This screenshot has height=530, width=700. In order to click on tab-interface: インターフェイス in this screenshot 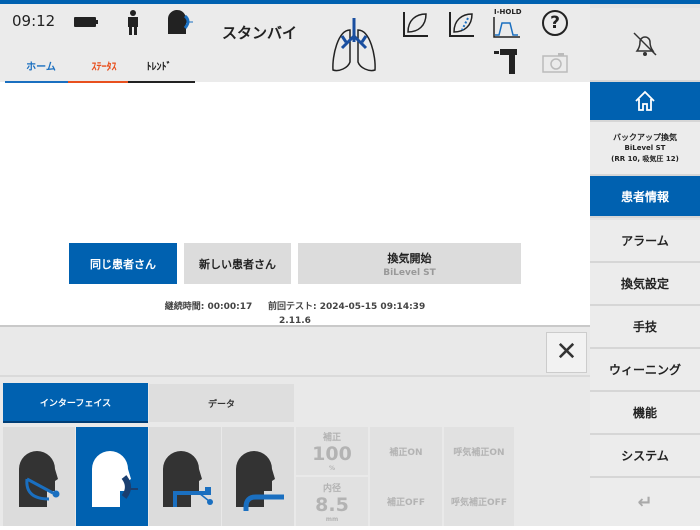, I will do `click(75, 403)`.